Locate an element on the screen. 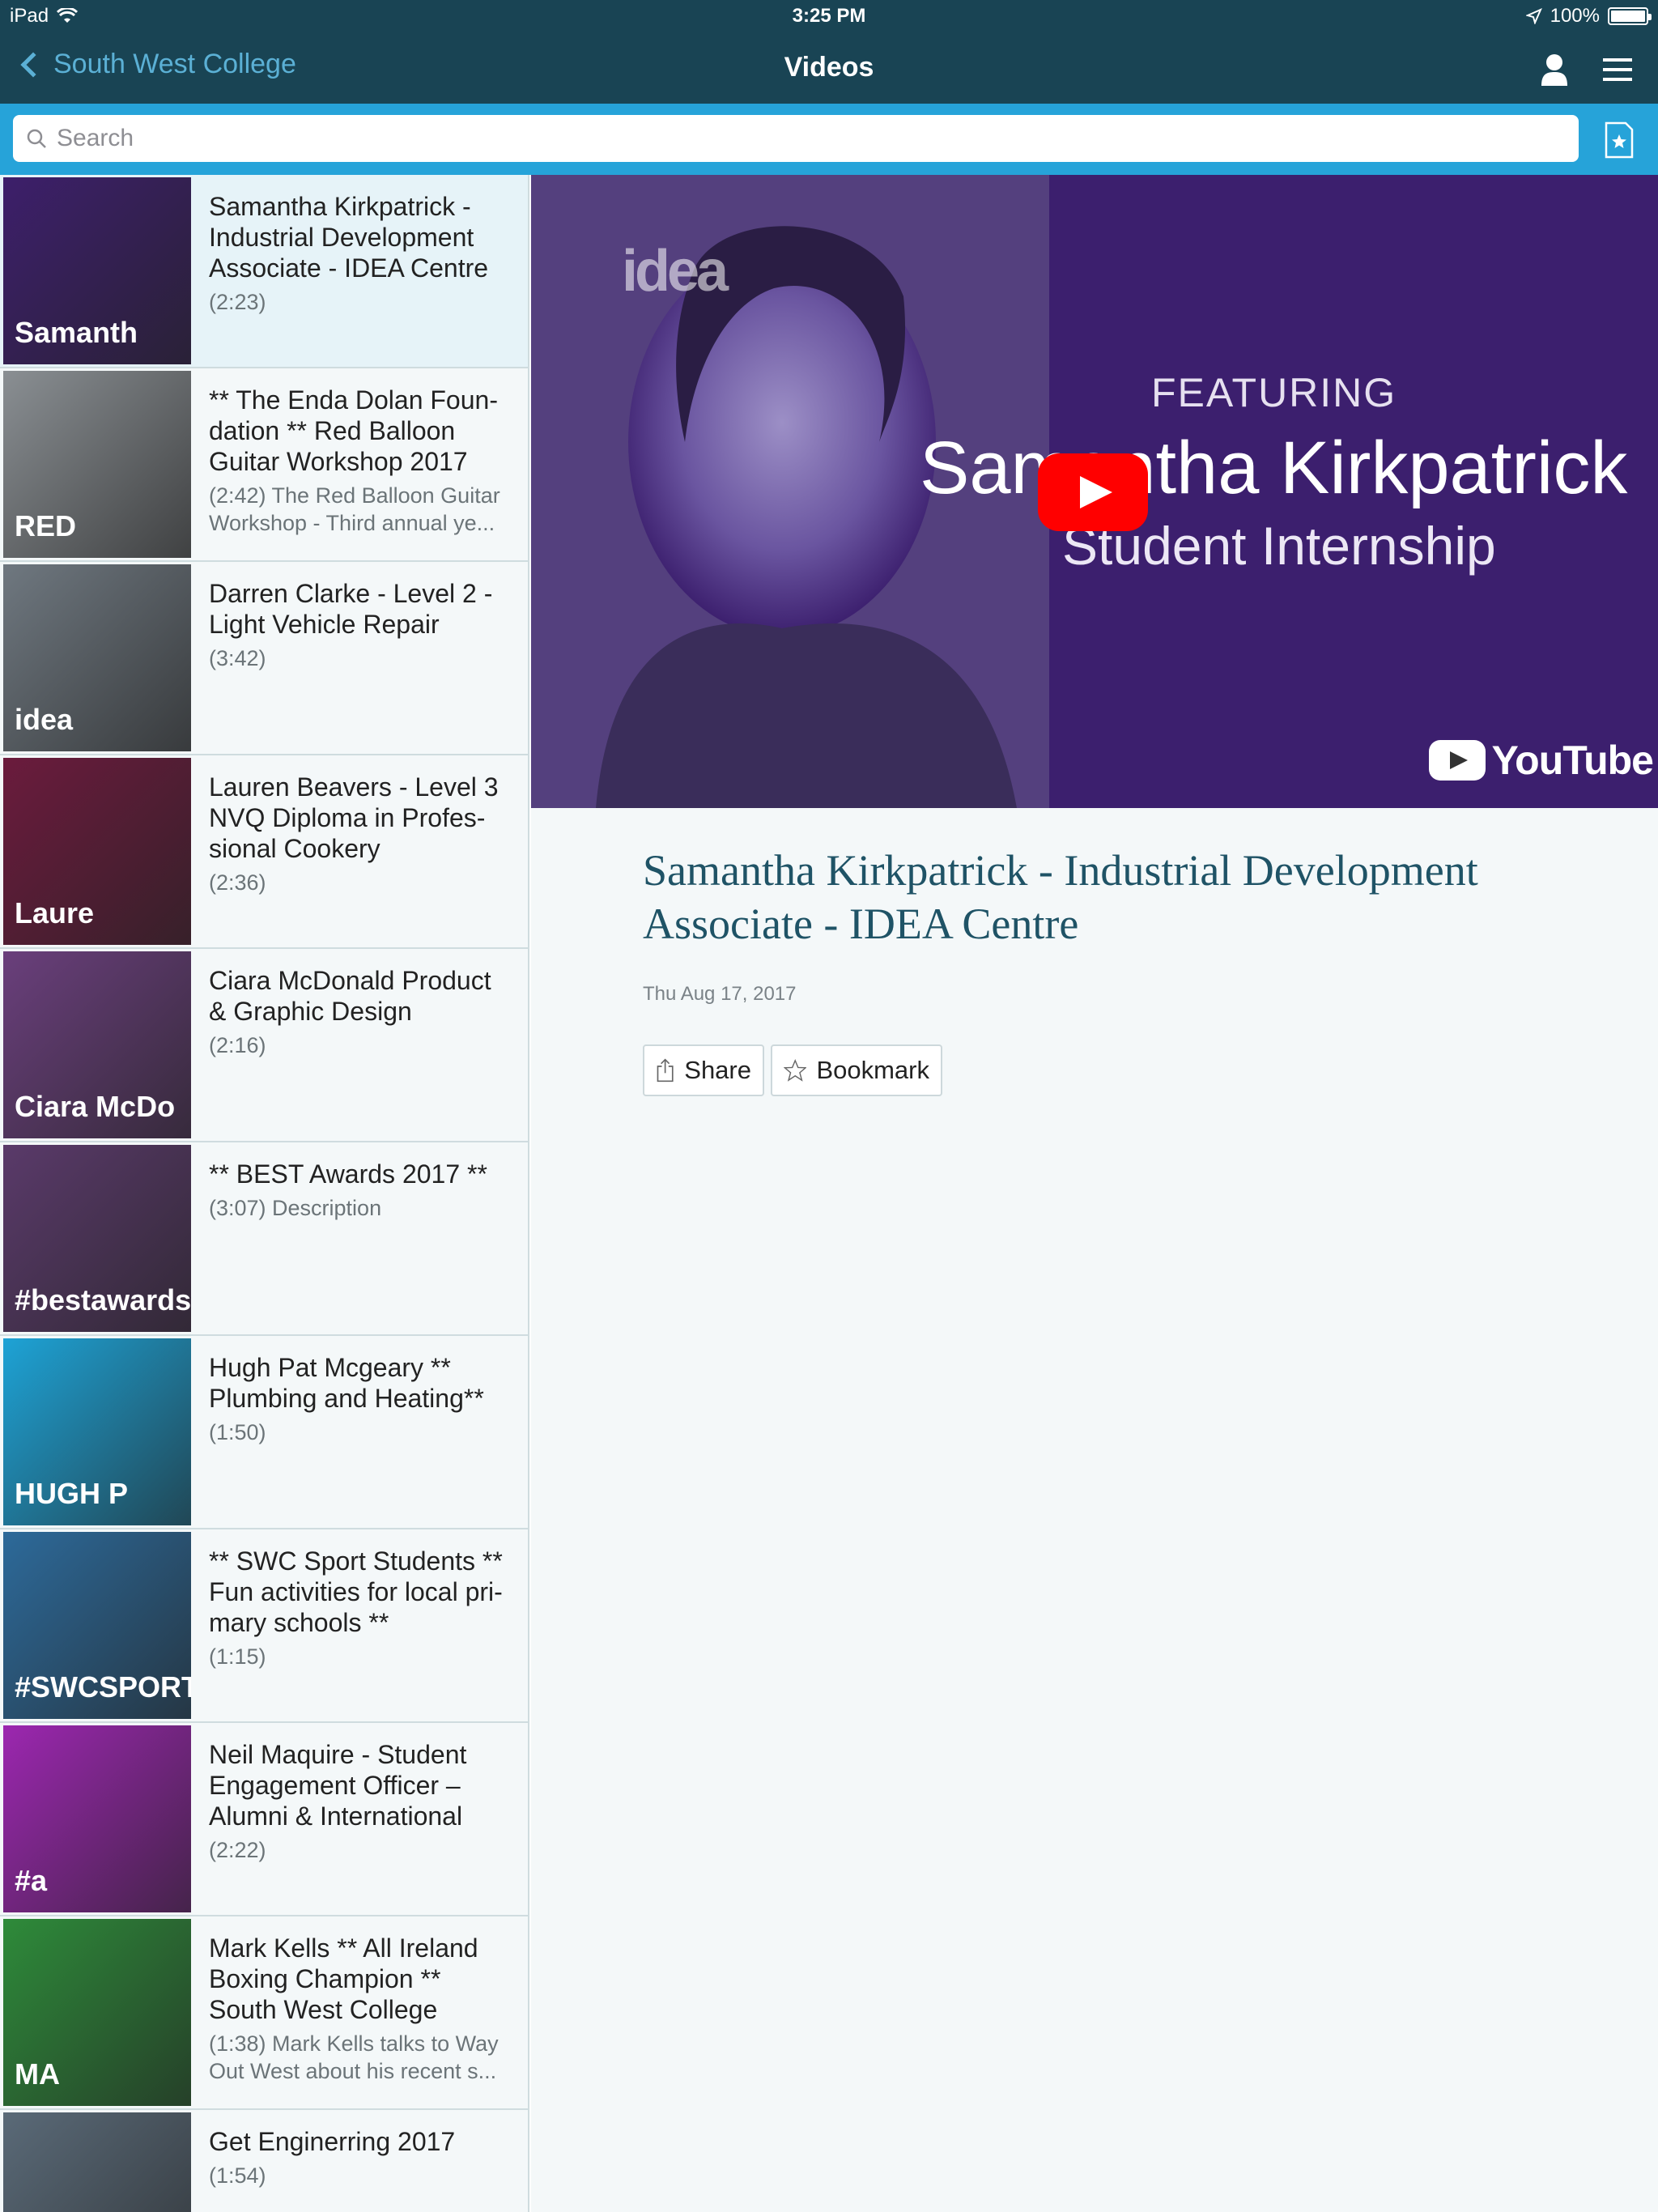  status-time: 3:25 PM is located at coordinates (829, 16).